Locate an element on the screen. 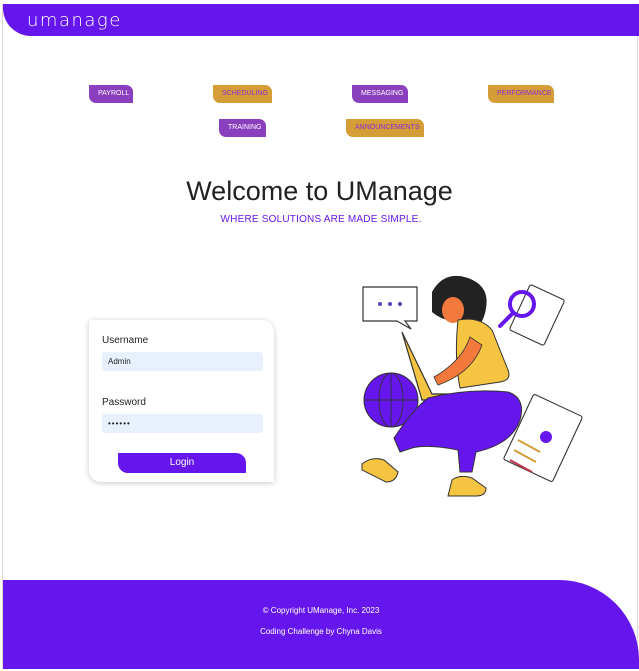  umanage-logo: umanage is located at coordinates (74, 20).